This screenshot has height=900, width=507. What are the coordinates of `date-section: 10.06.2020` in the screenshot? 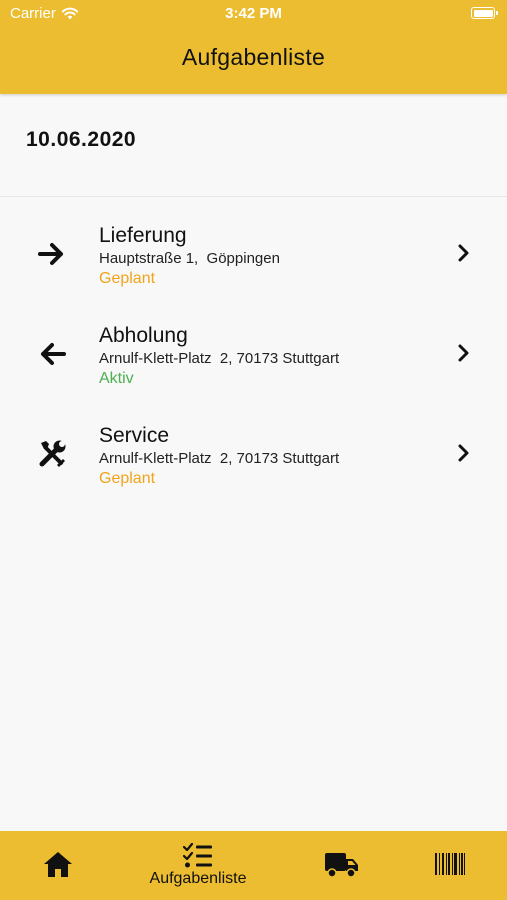 It's located at (253, 145).